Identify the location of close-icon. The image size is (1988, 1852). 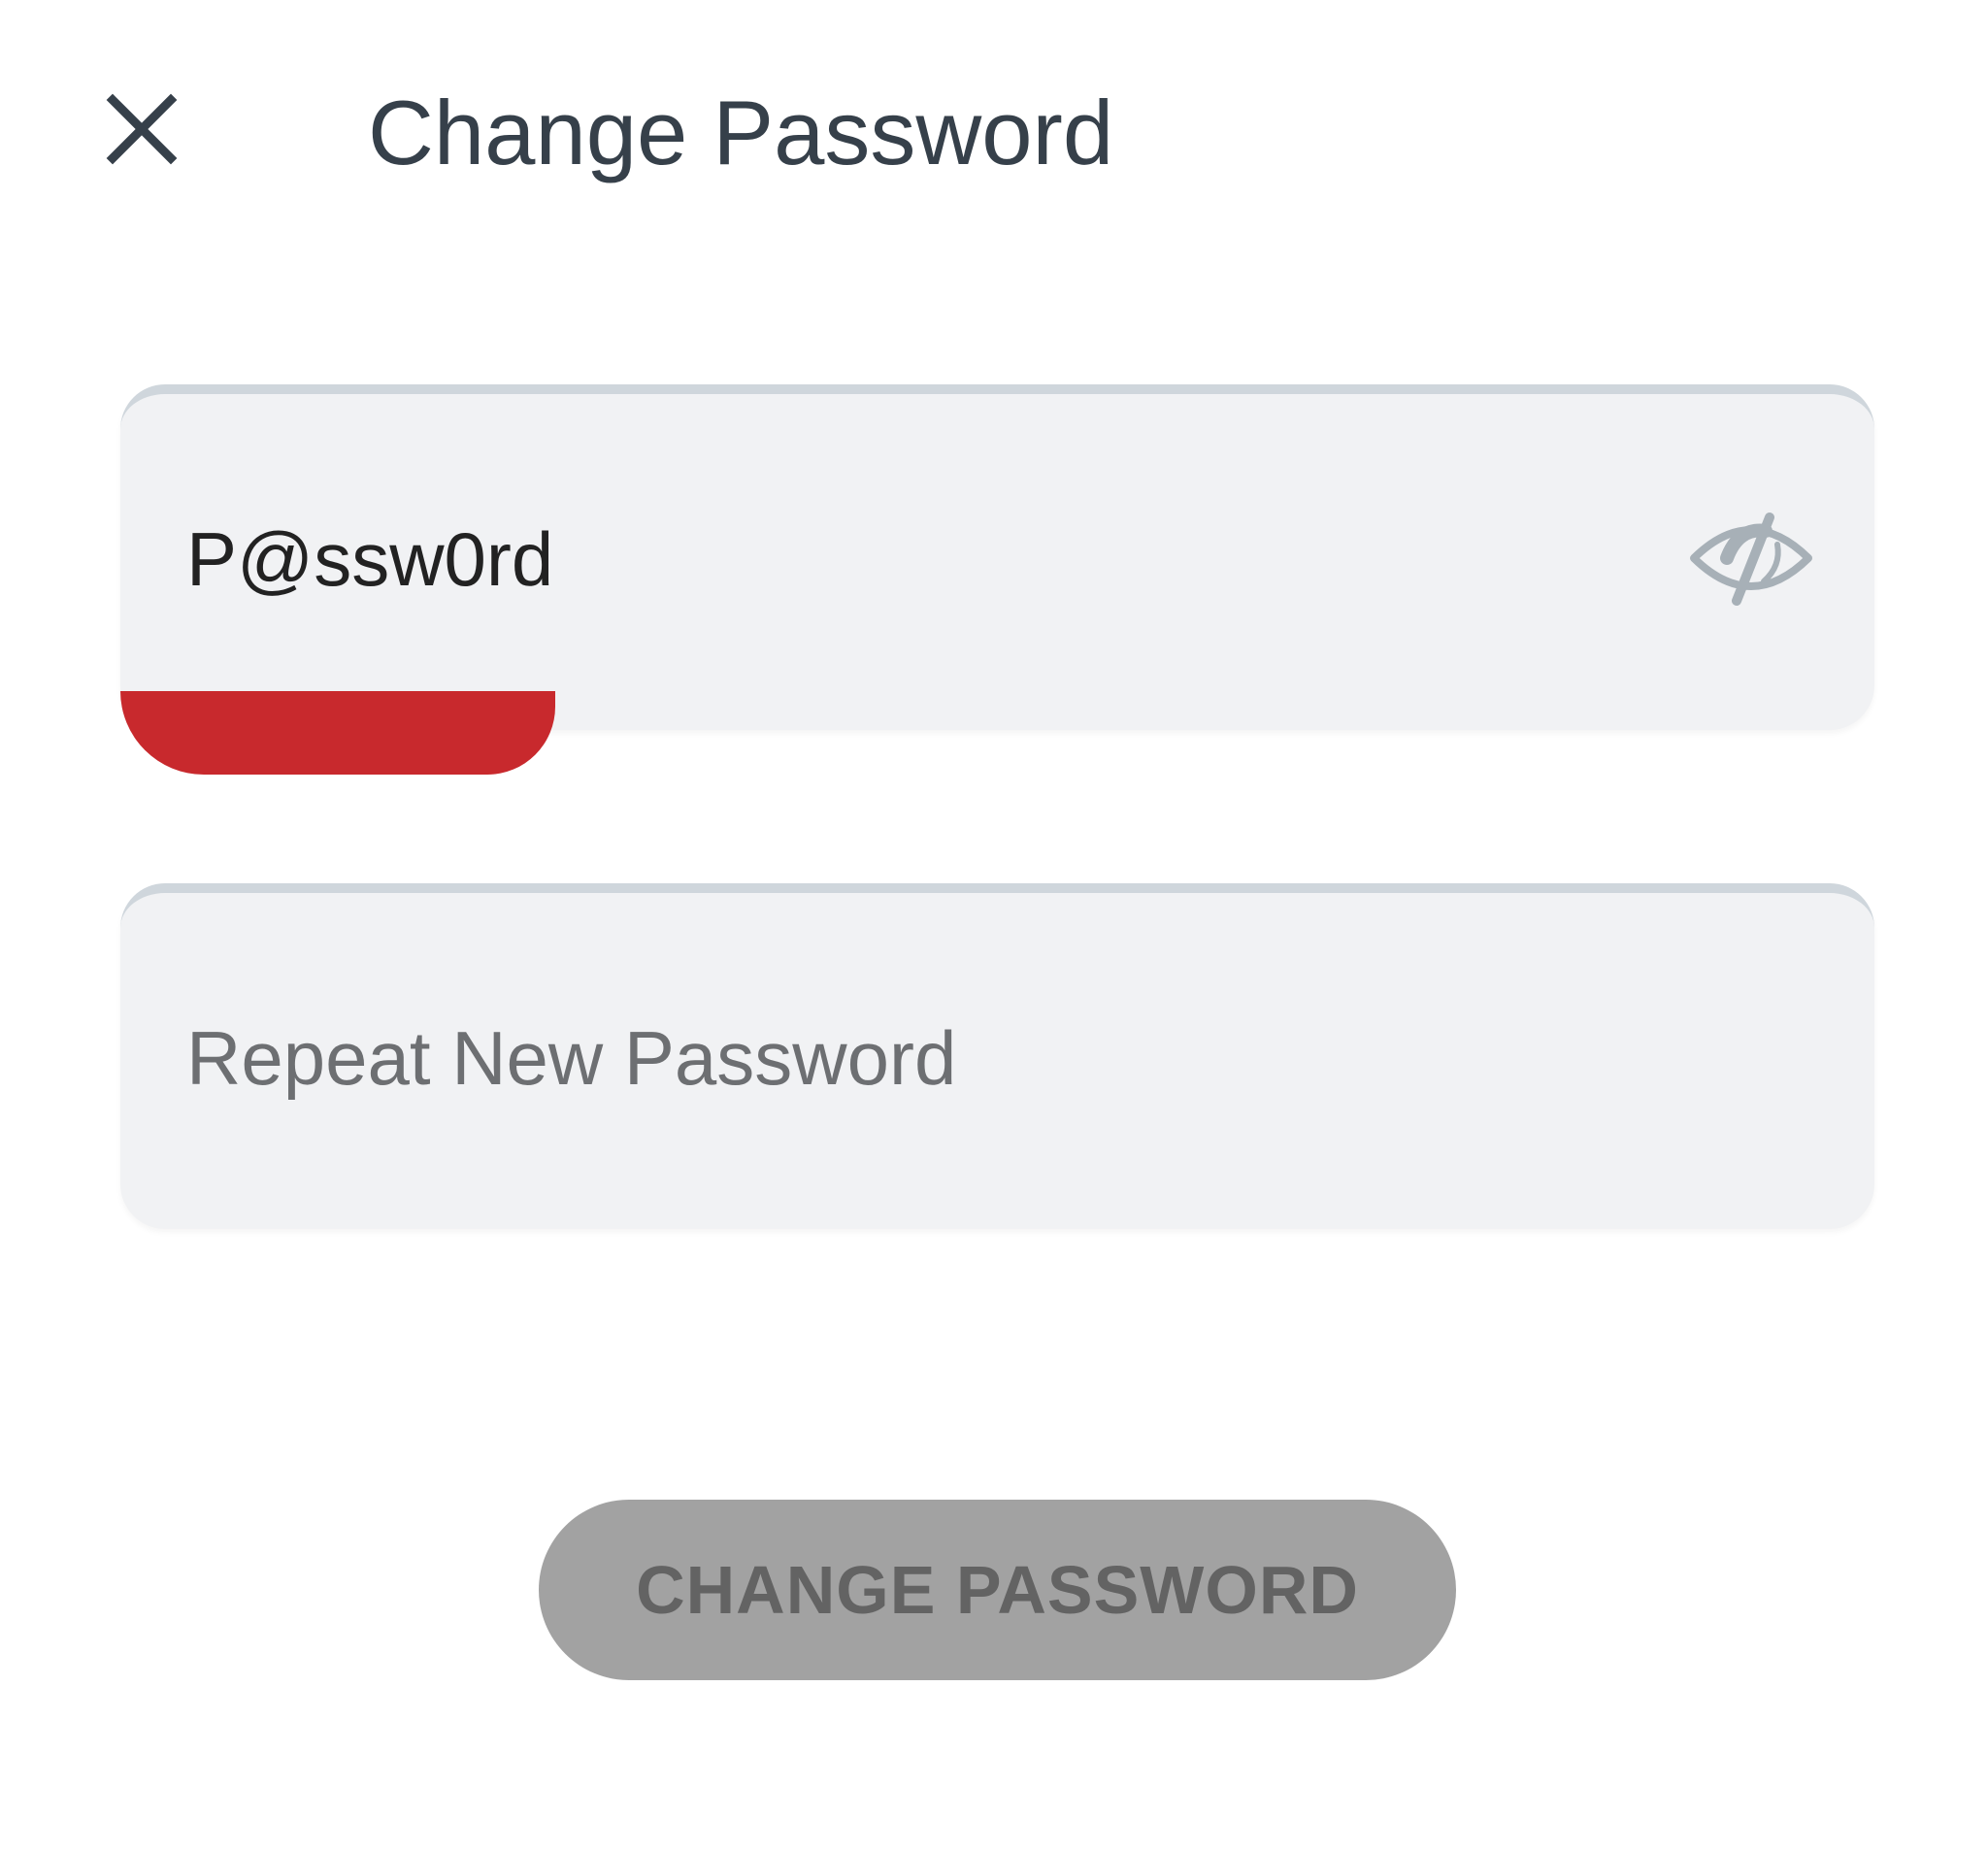
(142, 129).